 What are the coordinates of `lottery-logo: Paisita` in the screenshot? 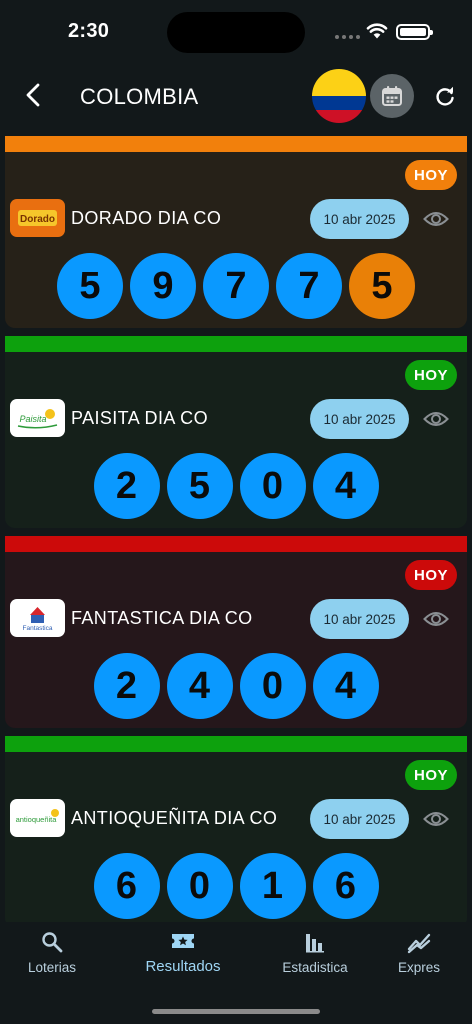 It's located at (37, 418).